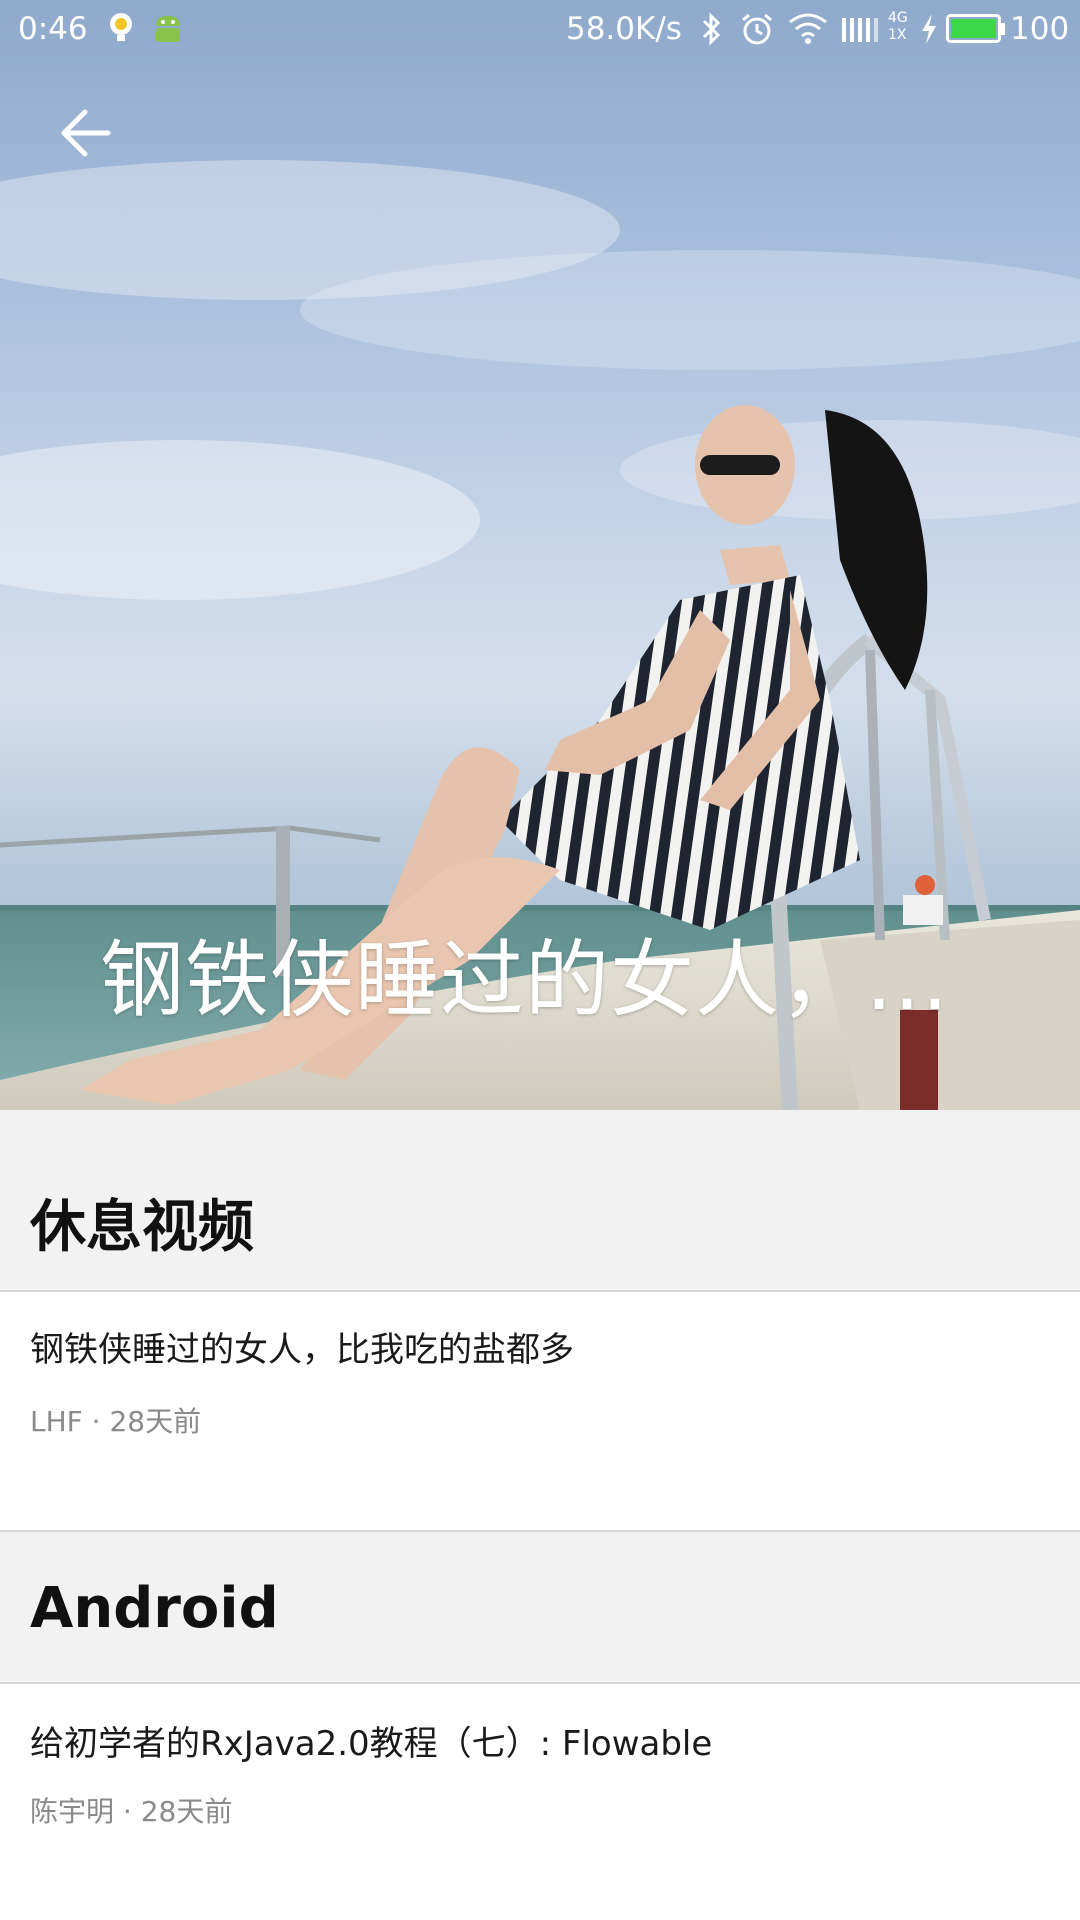  Describe the element at coordinates (712, 33) in the screenshot. I see `bluetooth-icon` at that location.